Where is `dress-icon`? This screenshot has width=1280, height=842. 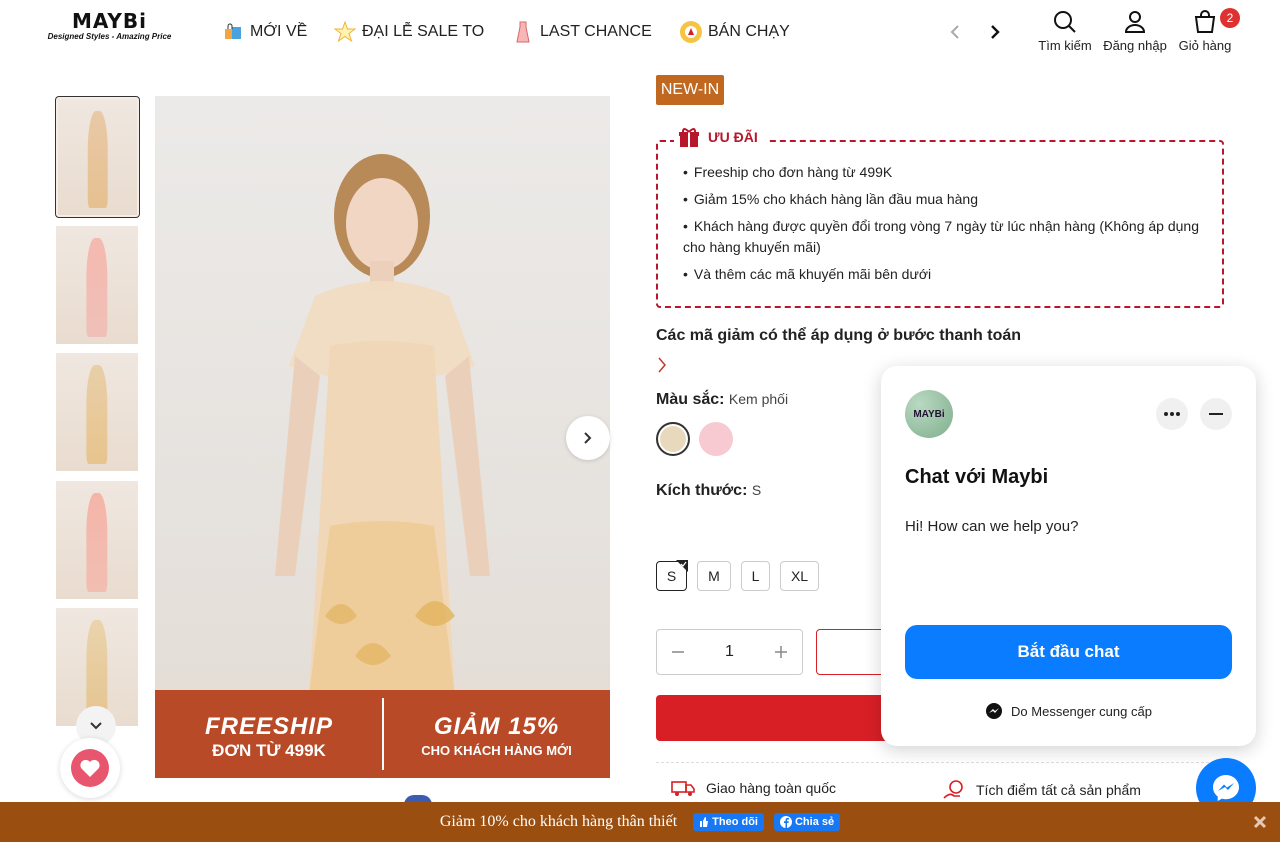 dress-icon is located at coordinates (523, 32).